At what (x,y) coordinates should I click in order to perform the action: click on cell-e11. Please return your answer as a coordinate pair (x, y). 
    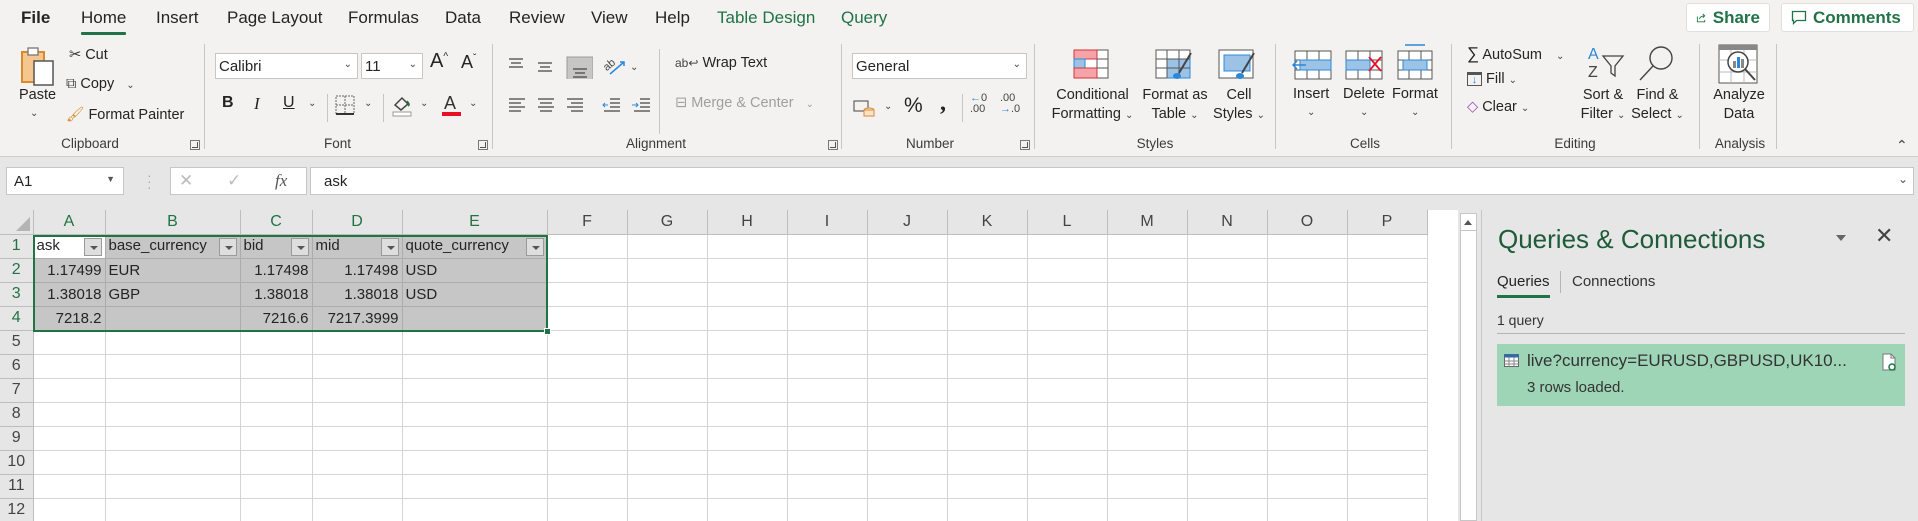
    Looking at the image, I should click on (475, 486).